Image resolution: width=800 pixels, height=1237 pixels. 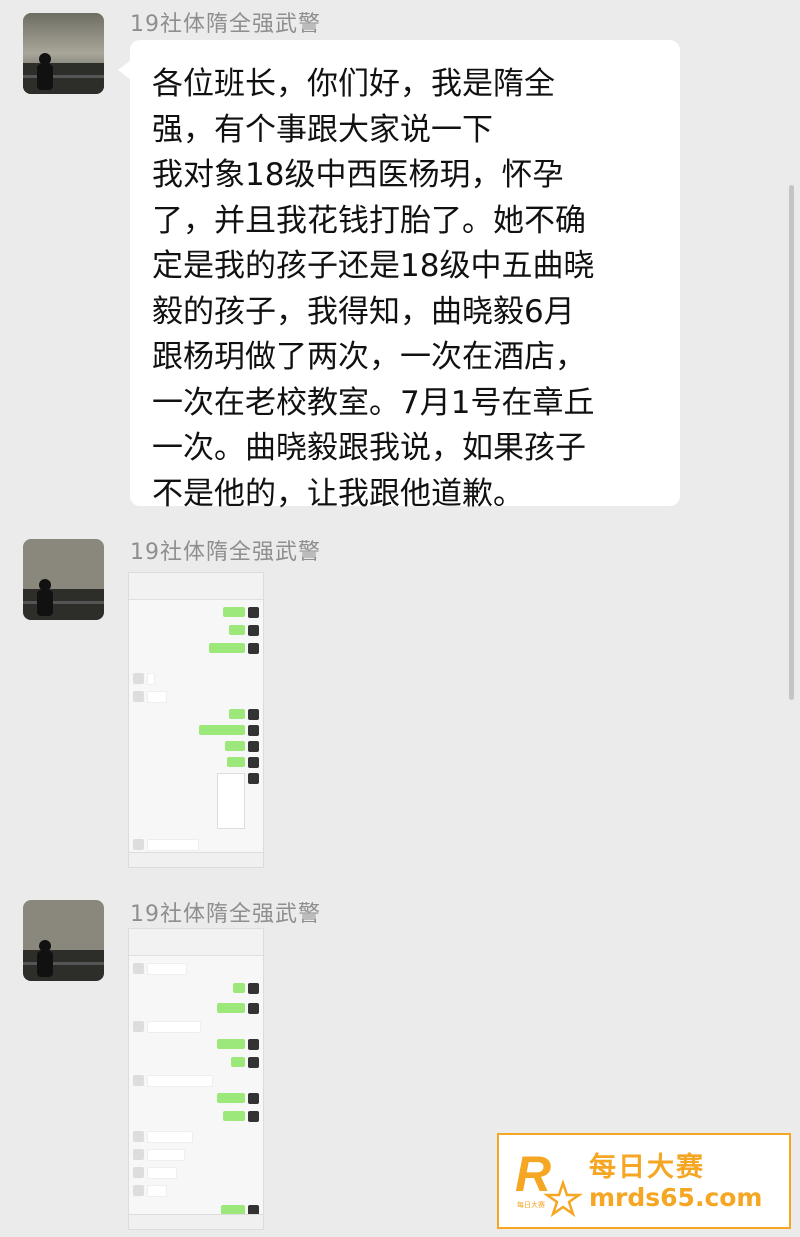 I want to click on message-line: 一次在老校教室。7月1号在章丘, so click(x=373, y=402).